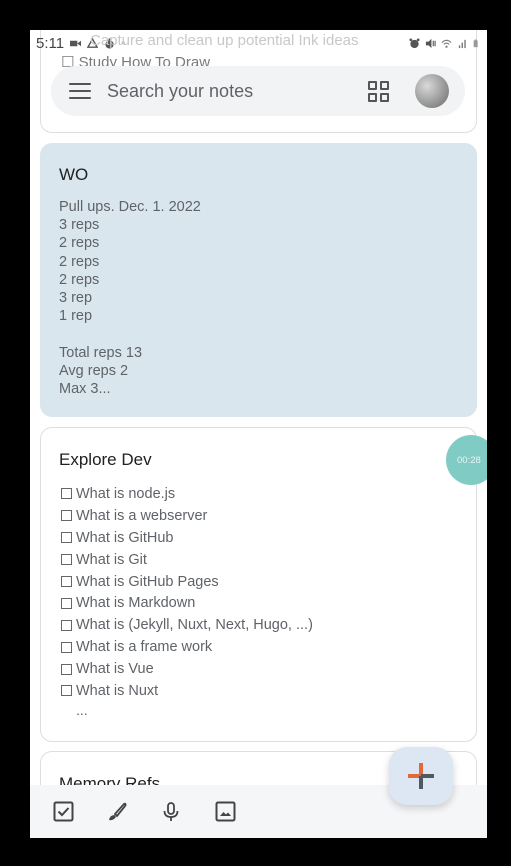 The height and width of the screenshot is (866, 511). What do you see at coordinates (187, 669) in the screenshot?
I see `checklist-item: What is Vue` at bounding box center [187, 669].